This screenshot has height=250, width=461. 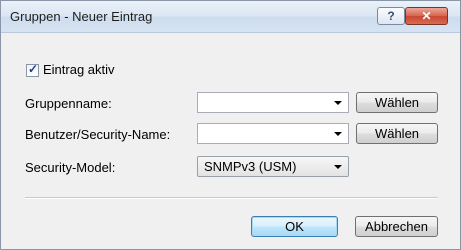 What do you see at coordinates (230, 17) in the screenshot?
I see `title-bar: Gruppen - Neuer Eintrag ? ✕` at bounding box center [230, 17].